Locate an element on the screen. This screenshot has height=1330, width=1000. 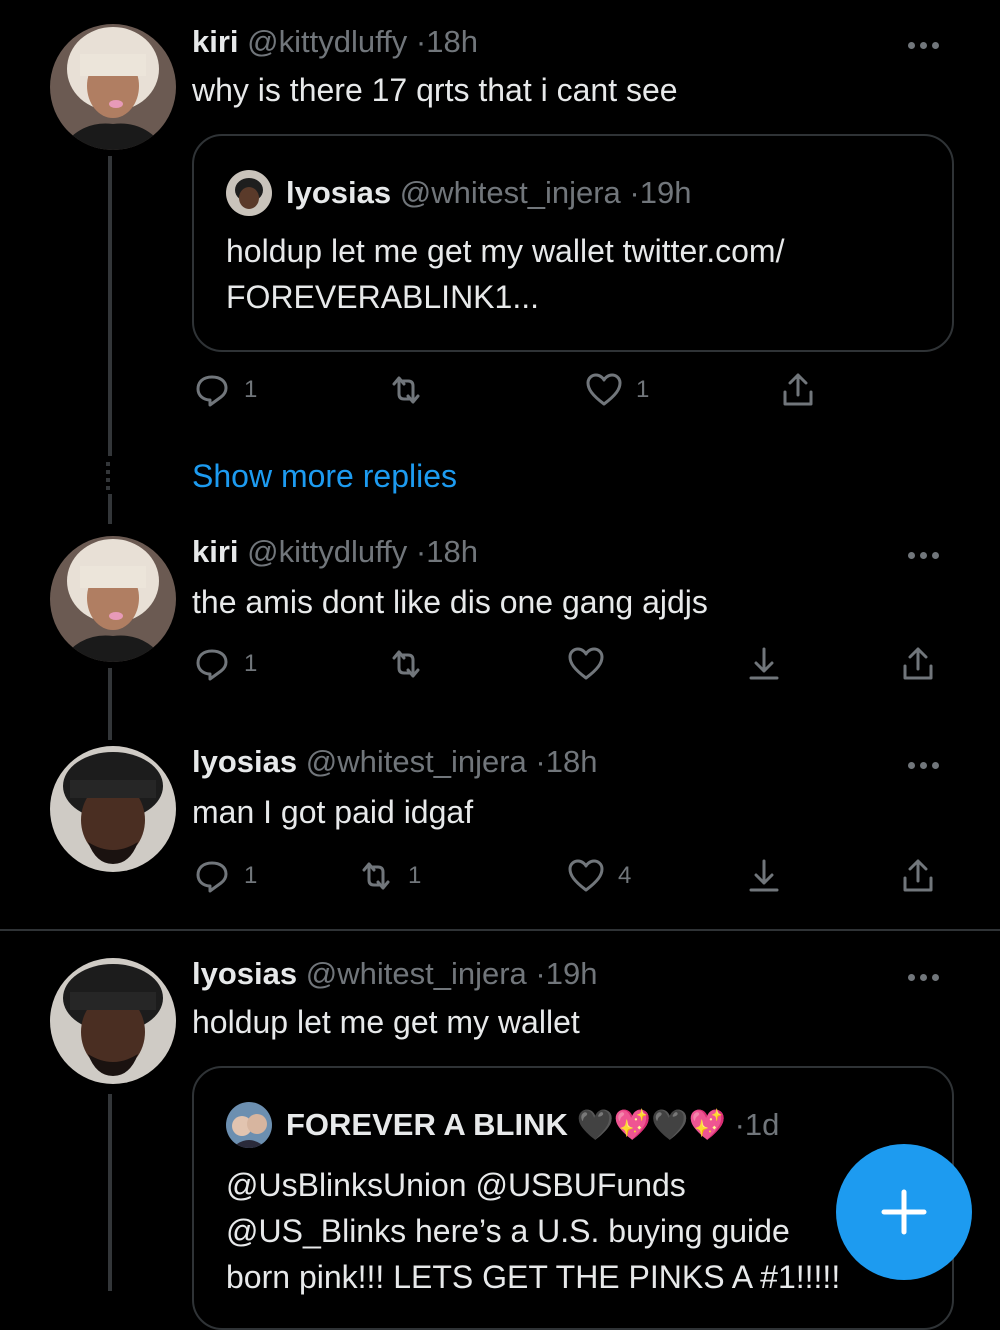
quoted-tweet-text-line: holdup let me get my wallet twitter.com/ is located at coordinates (505, 251).